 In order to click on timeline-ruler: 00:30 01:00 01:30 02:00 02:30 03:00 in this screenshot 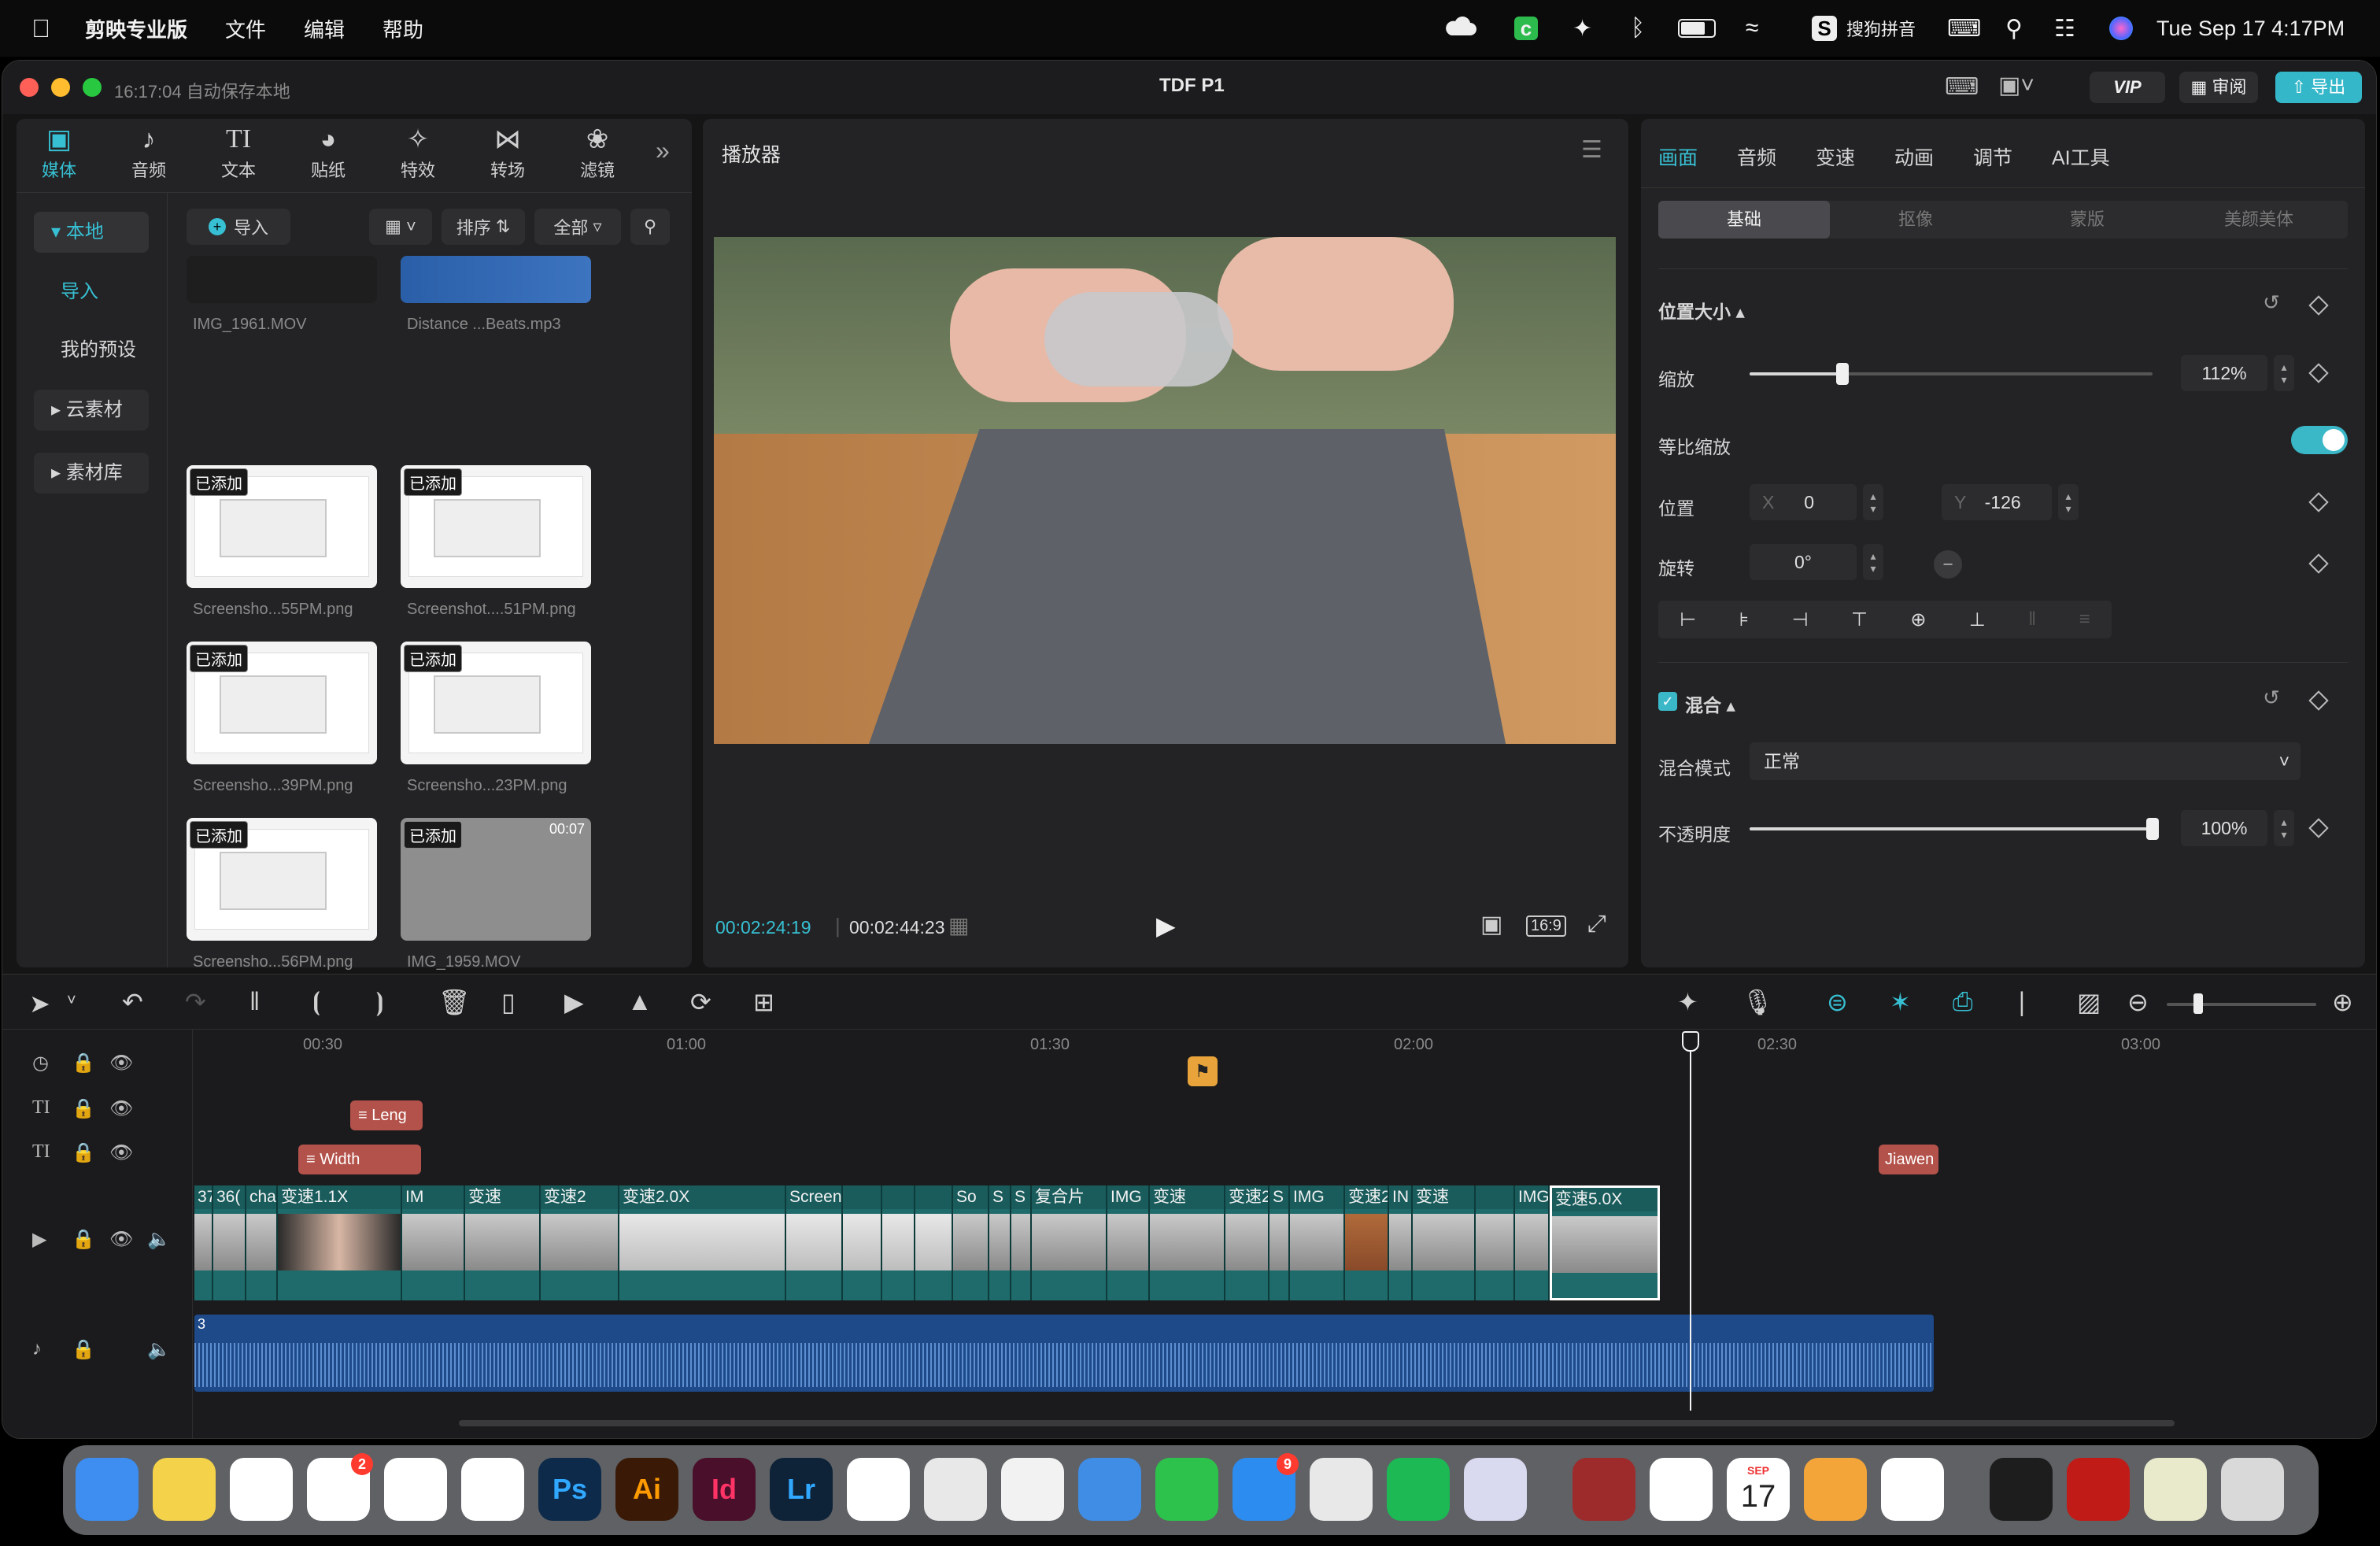, I will do `click(1285, 1045)`.